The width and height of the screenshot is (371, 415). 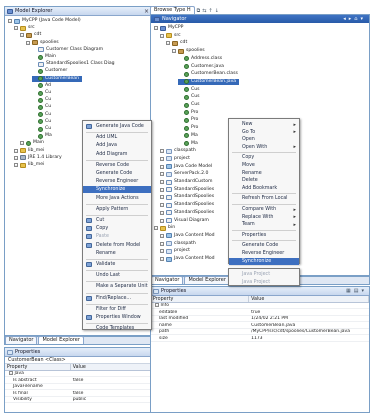 What do you see at coordinates (78, 352) in the screenshot?
I see `left-properties-titlebar: Properties` at bounding box center [78, 352].